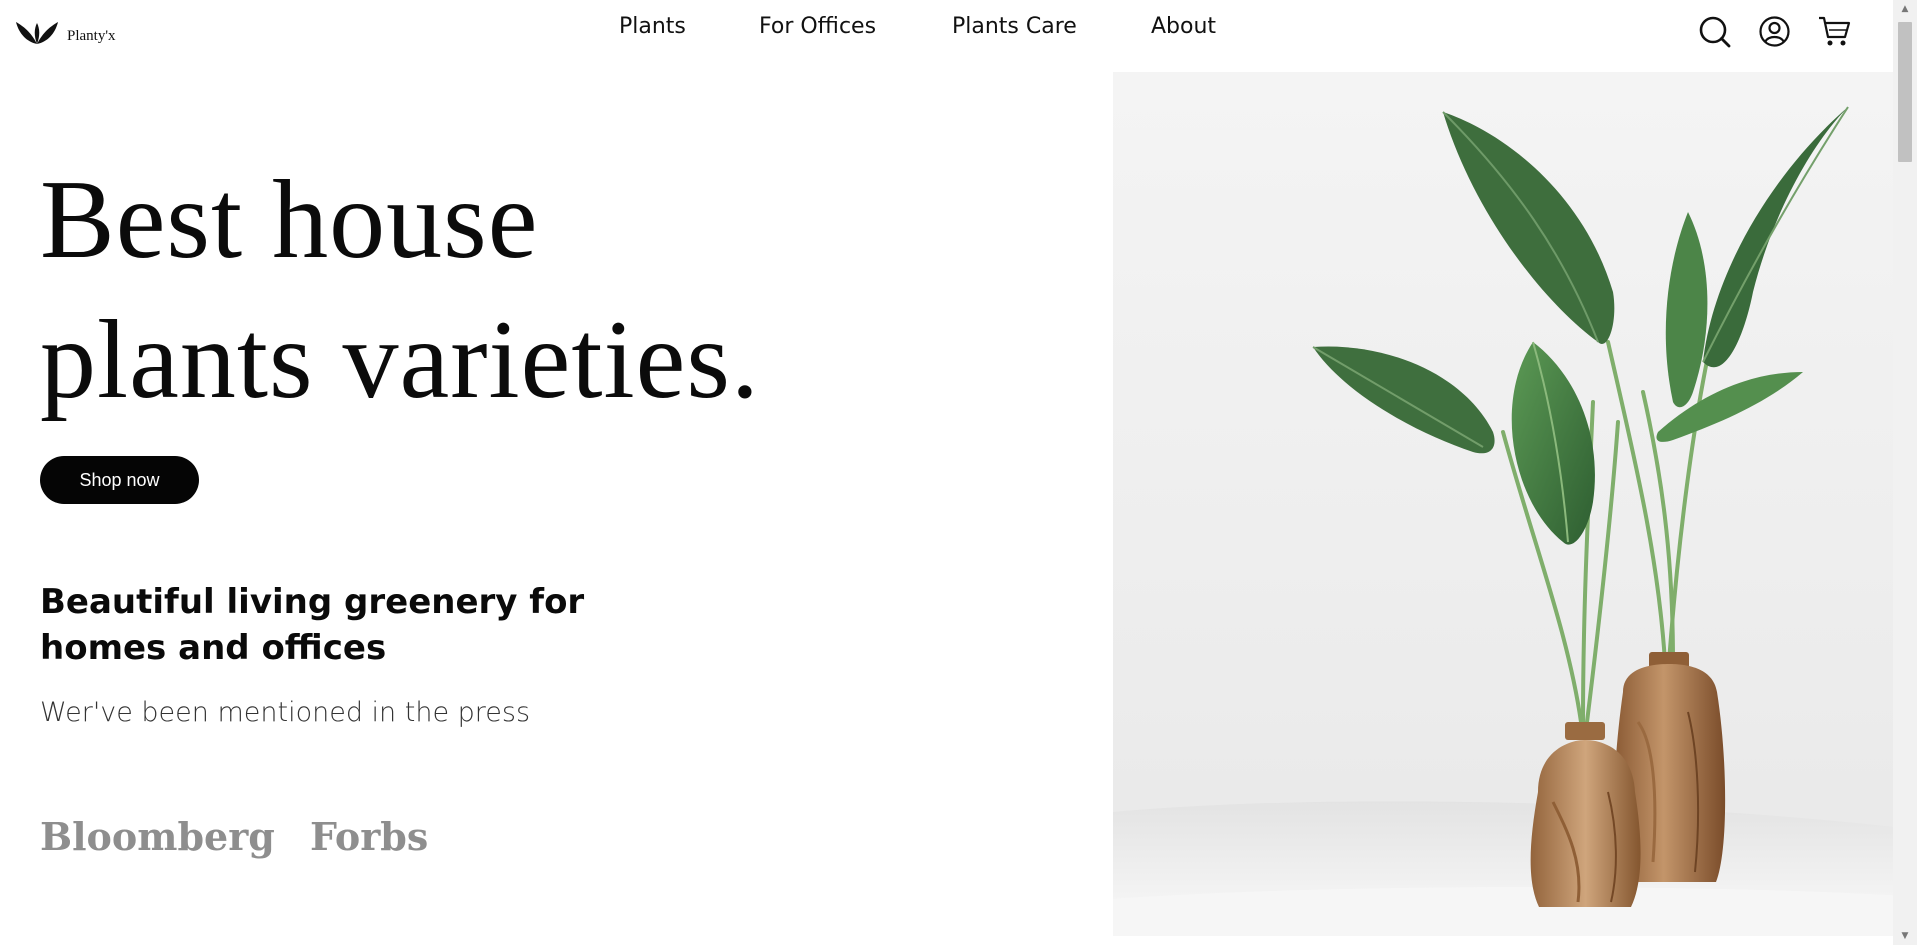 This screenshot has height=945, width=1917. I want to click on header-actions, so click(1774, 31).